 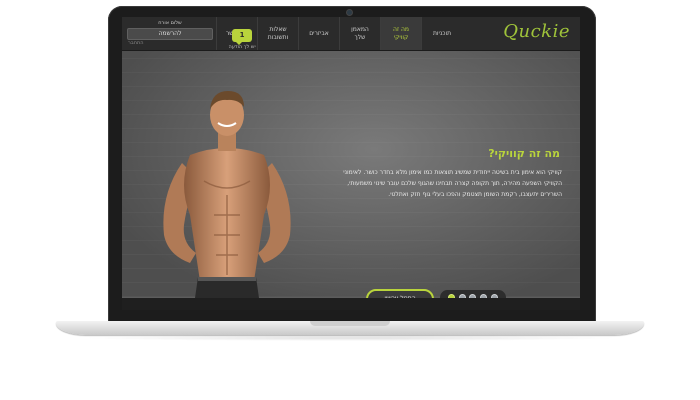 I want to click on nav-item-faq: שאלות ותשובות, so click(x=277, y=33).